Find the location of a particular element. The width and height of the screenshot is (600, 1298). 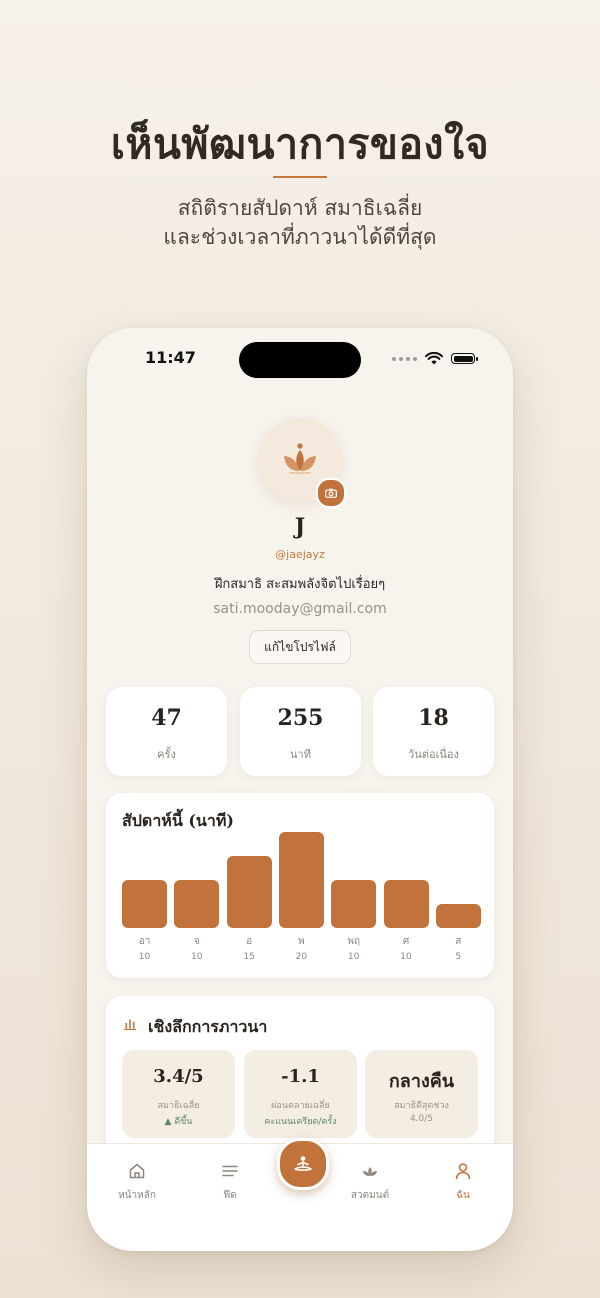

bar-column: ศ 10 is located at coordinates (406, 885).